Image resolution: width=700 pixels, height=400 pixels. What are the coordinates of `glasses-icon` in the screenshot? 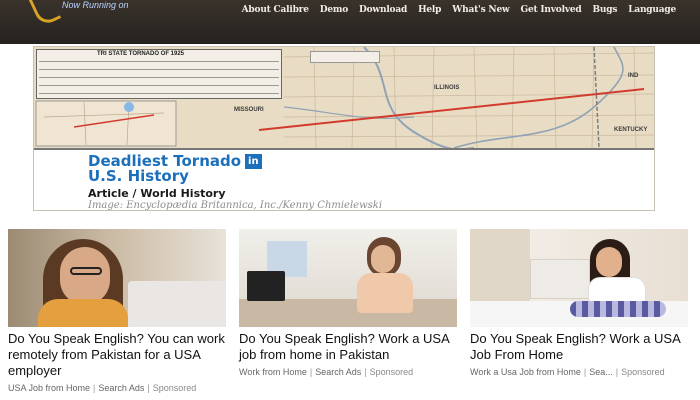 It's located at (86, 271).